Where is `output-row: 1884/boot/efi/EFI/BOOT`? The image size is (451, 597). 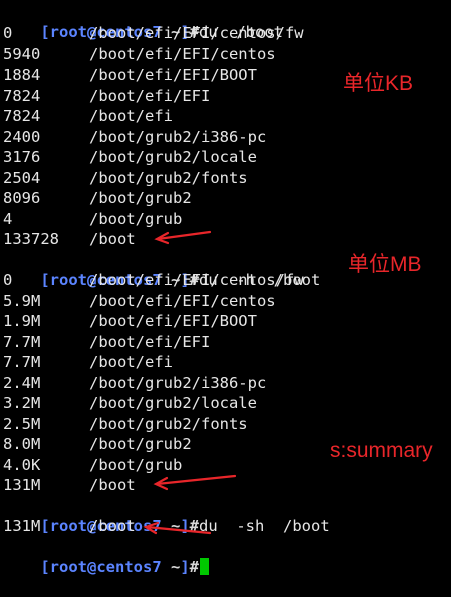
output-row: 1884/boot/efi/EFI/BOOT is located at coordinates (130, 75).